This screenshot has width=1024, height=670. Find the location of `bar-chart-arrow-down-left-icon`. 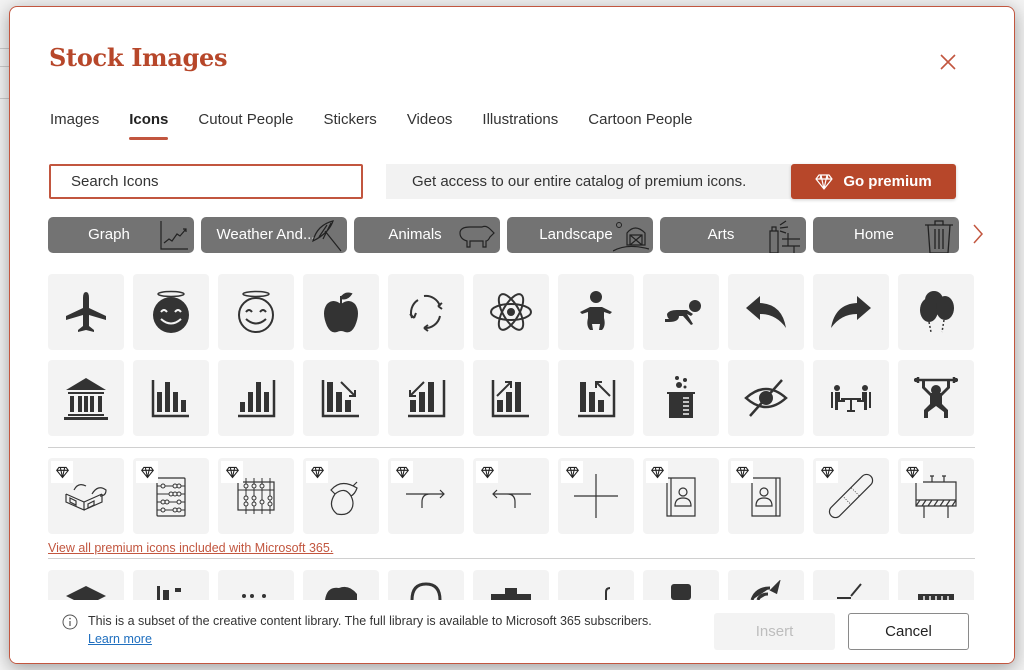

bar-chart-arrow-down-left-icon is located at coordinates (427, 399).